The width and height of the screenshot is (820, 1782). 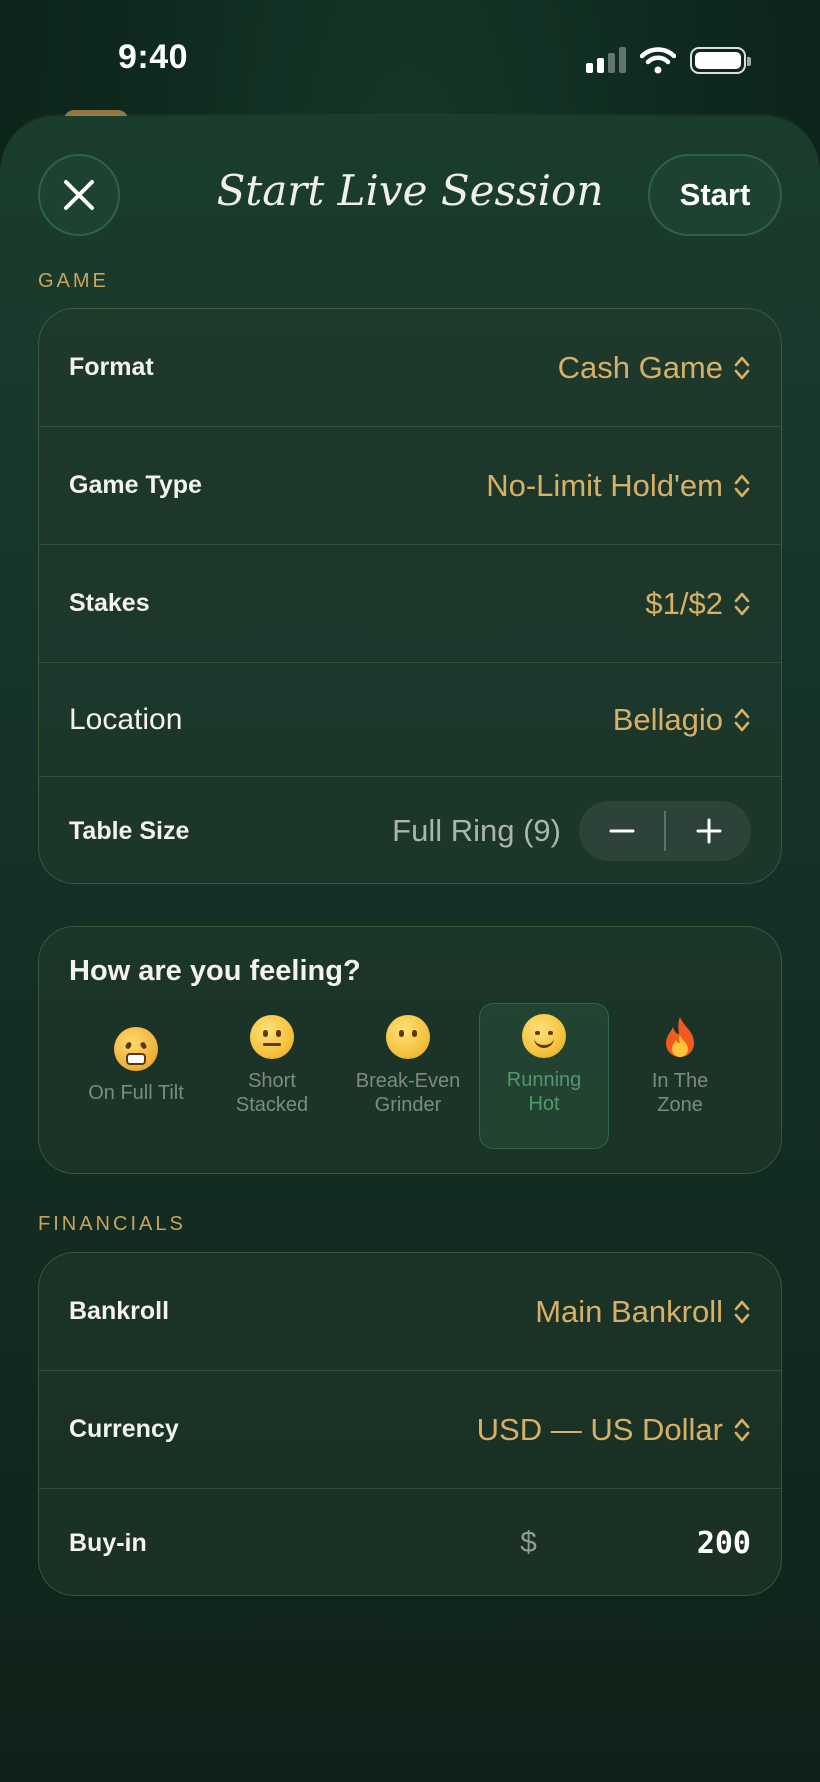 I want to click on mood-label: In The Zone, so click(x=680, y=1093).